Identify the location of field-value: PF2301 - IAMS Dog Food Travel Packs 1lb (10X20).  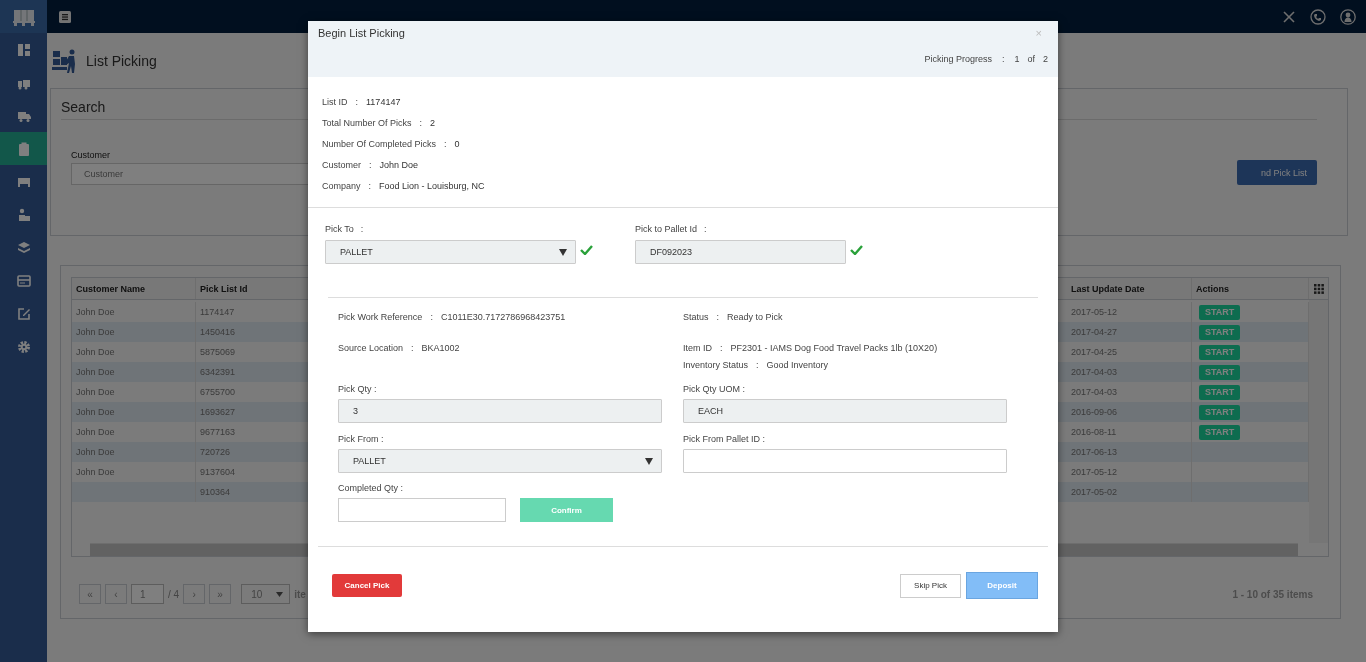
(834, 348).